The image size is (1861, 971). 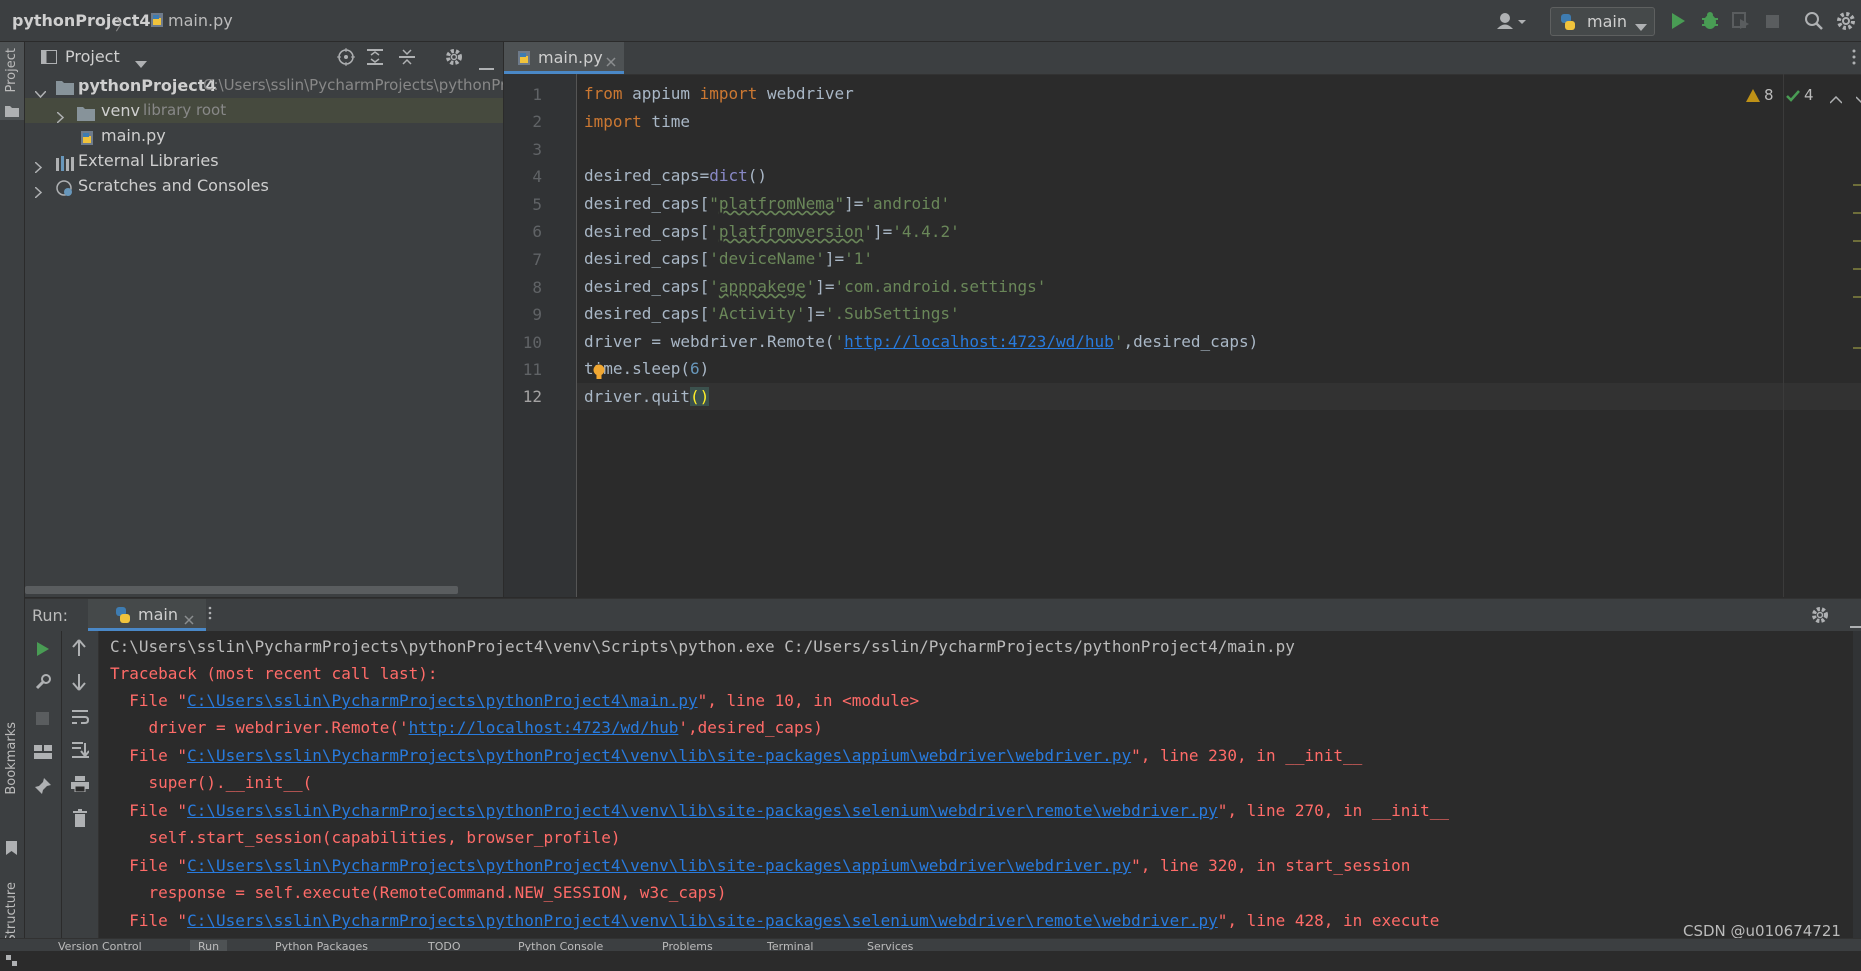 I want to click on code-line: driver.quit(), so click(x=647, y=396).